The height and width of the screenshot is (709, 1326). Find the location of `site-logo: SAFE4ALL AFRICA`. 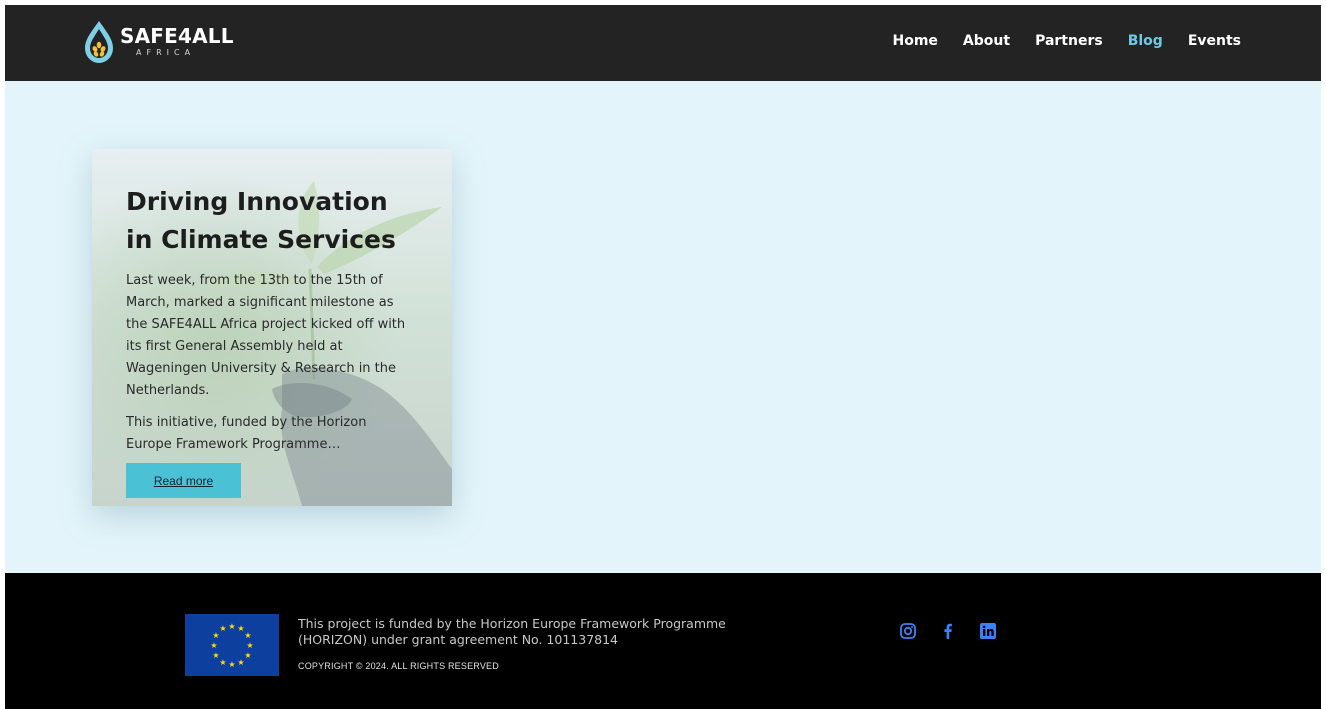

site-logo: SAFE4ALL AFRICA is located at coordinates (158, 42).